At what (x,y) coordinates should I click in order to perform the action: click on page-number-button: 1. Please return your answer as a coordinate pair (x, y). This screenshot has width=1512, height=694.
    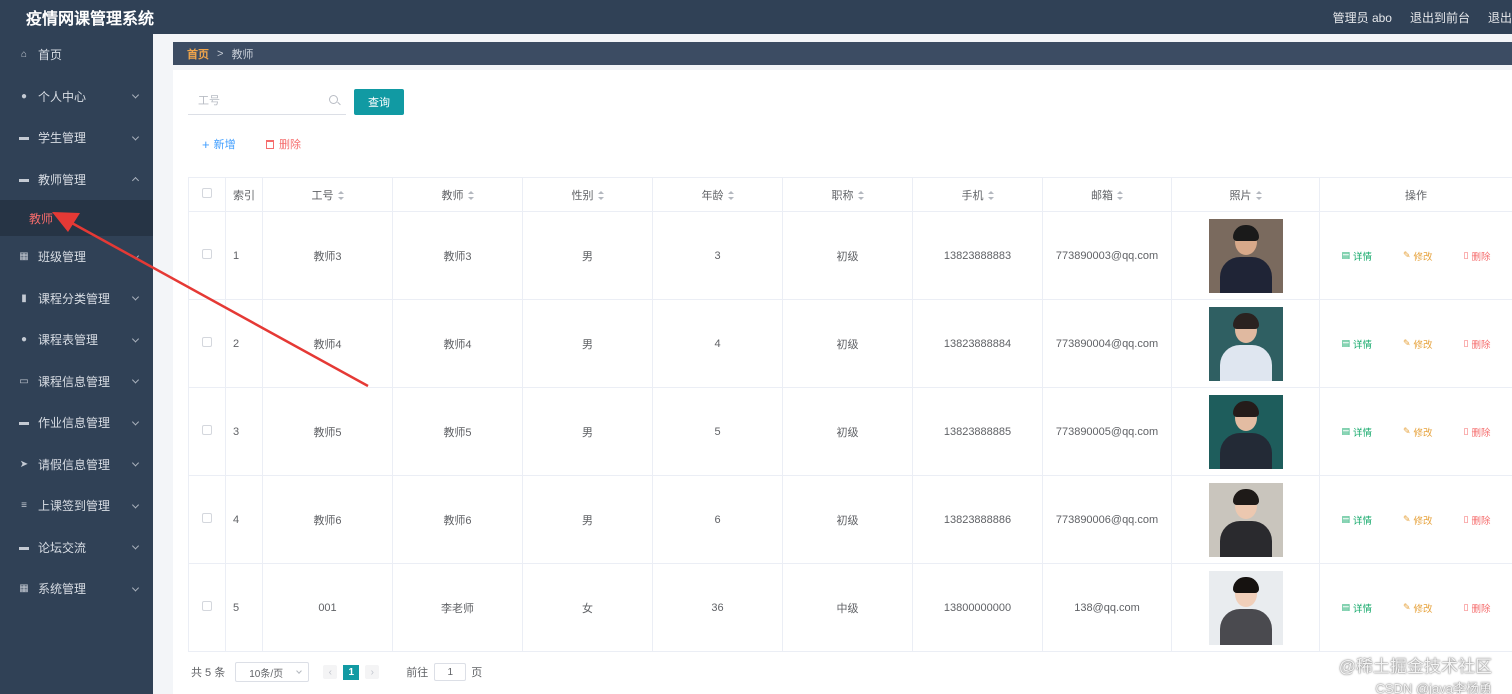
    Looking at the image, I should click on (351, 672).